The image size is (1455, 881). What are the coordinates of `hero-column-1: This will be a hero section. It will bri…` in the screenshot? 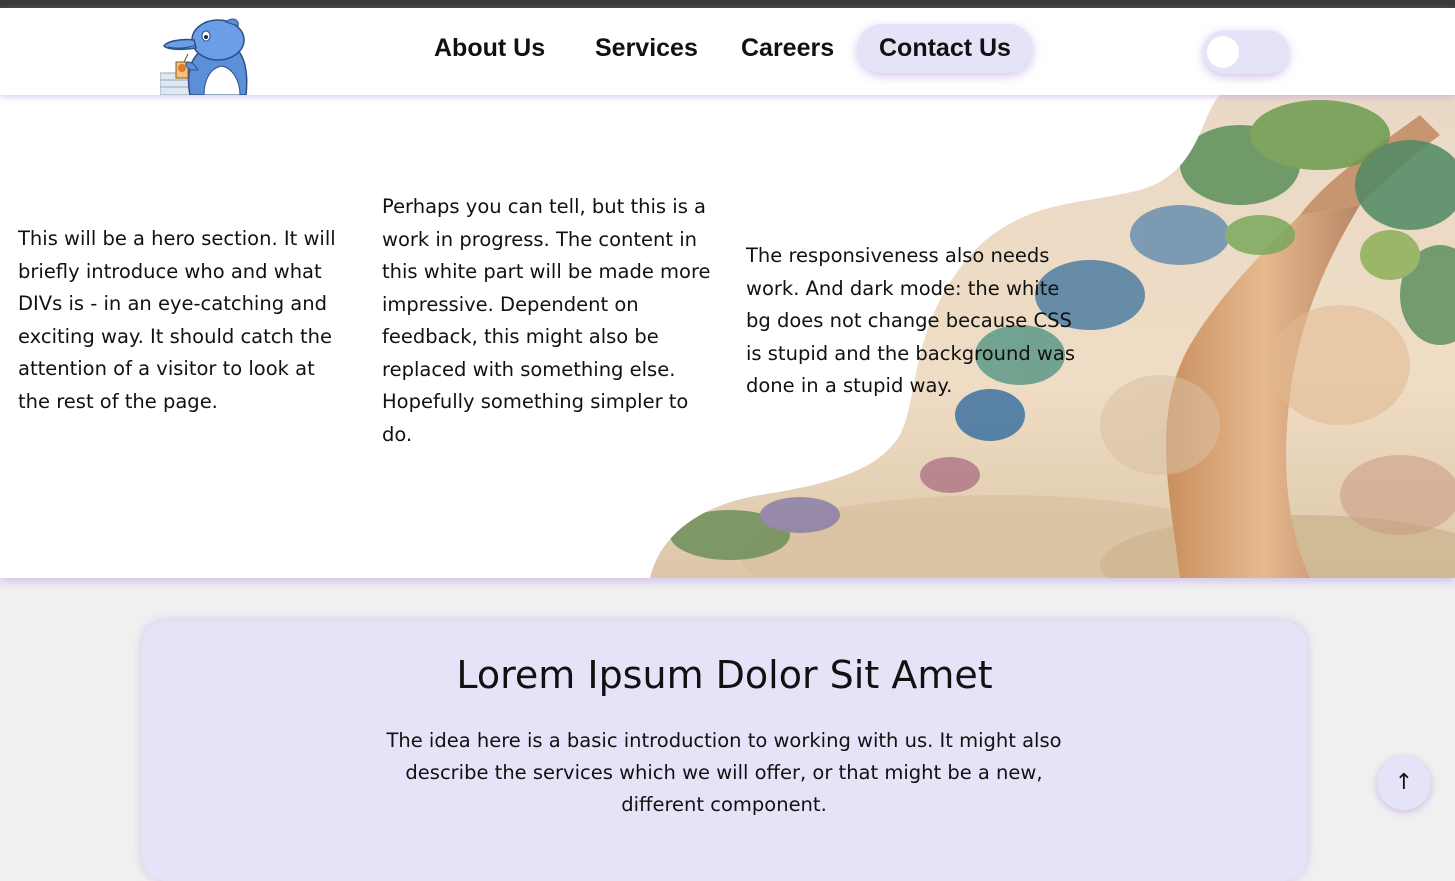 It's located at (177, 320).